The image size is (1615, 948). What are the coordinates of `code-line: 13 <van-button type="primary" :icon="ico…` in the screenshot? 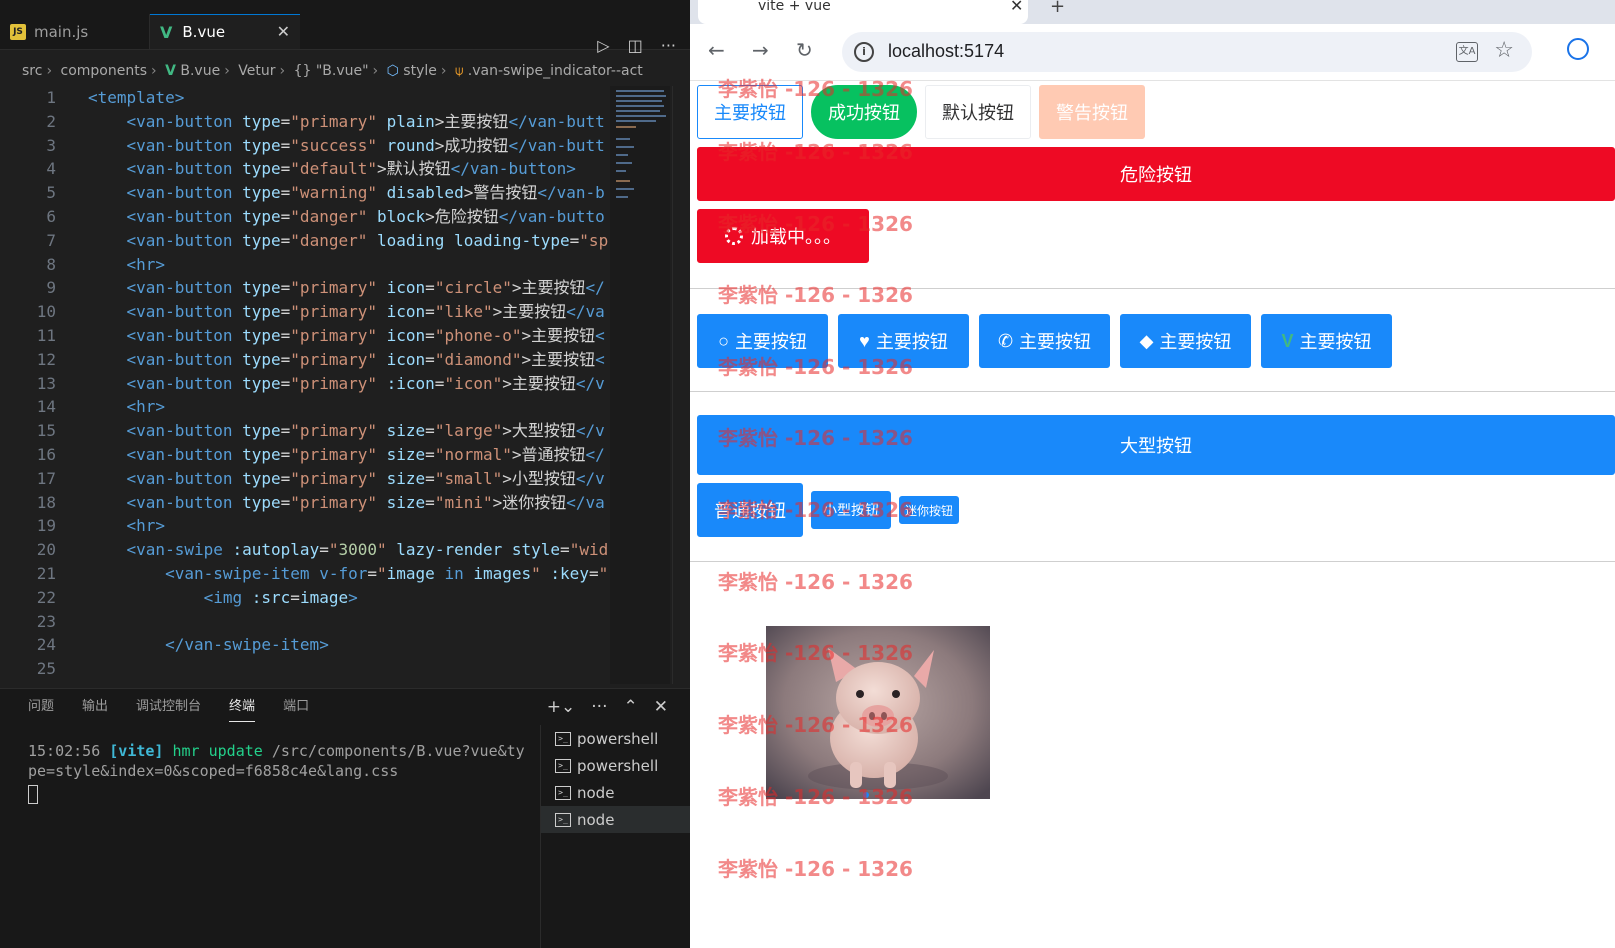 It's located at (305, 384).